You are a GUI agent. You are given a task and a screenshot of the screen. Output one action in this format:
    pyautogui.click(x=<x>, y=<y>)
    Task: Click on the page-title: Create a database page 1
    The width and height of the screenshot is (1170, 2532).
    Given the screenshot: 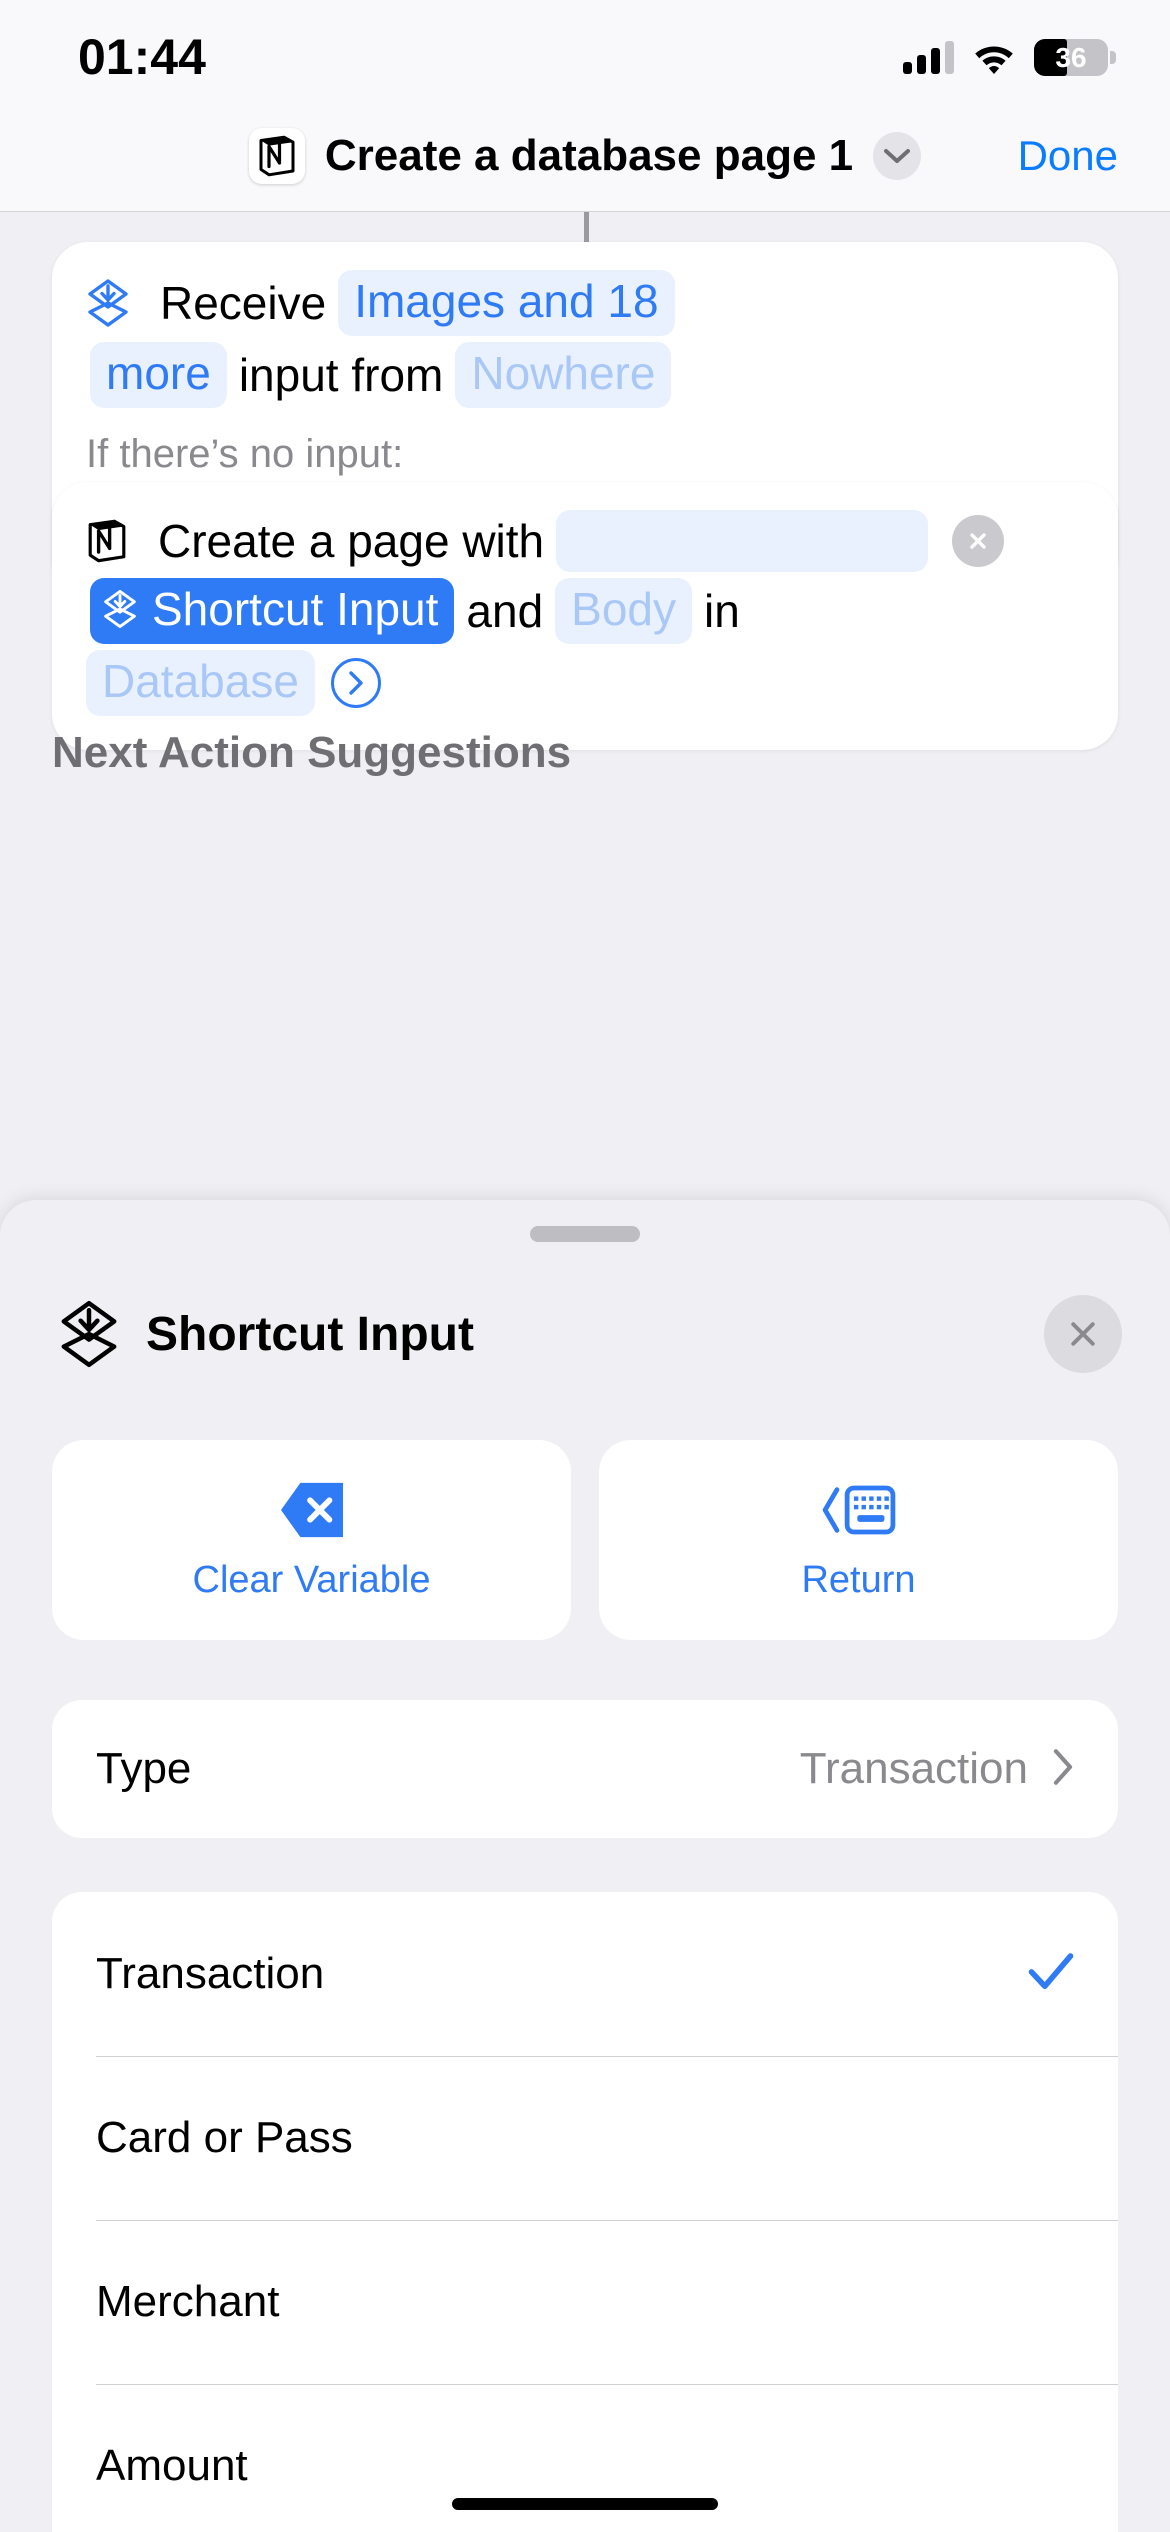 What is the action you would take?
    pyautogui.click(x=589, y=155)
    